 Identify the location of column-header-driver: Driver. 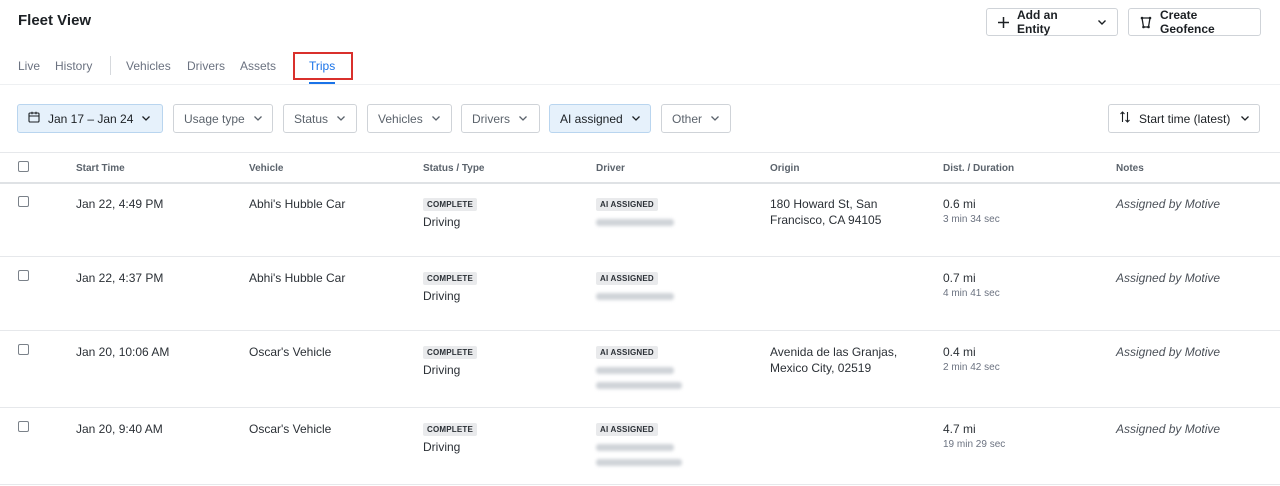
(610, 168).